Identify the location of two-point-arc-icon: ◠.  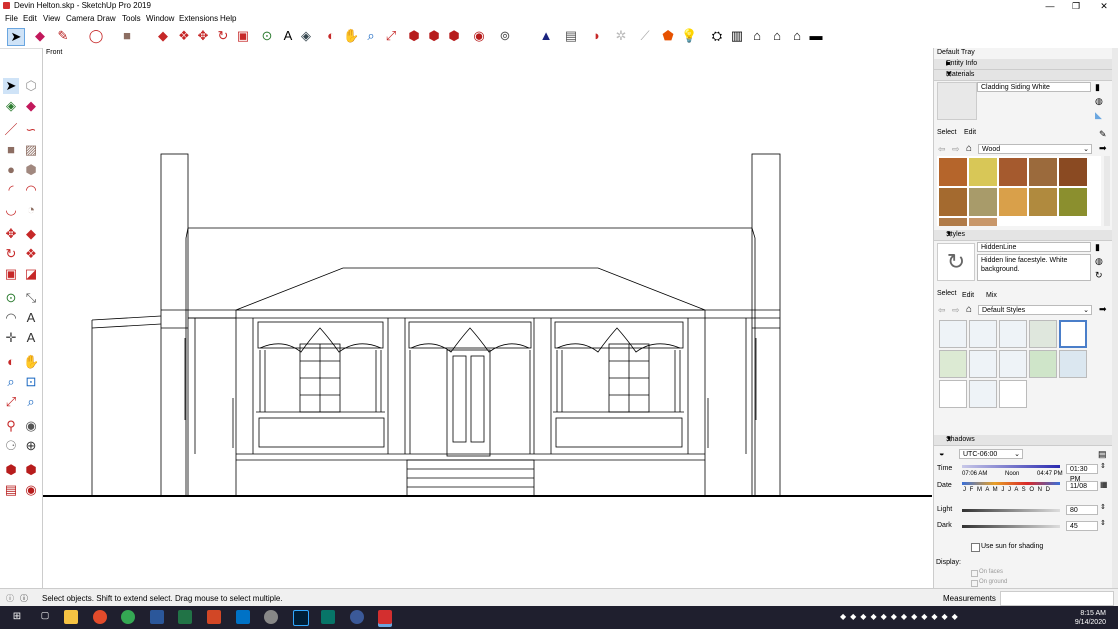
(31, 190).